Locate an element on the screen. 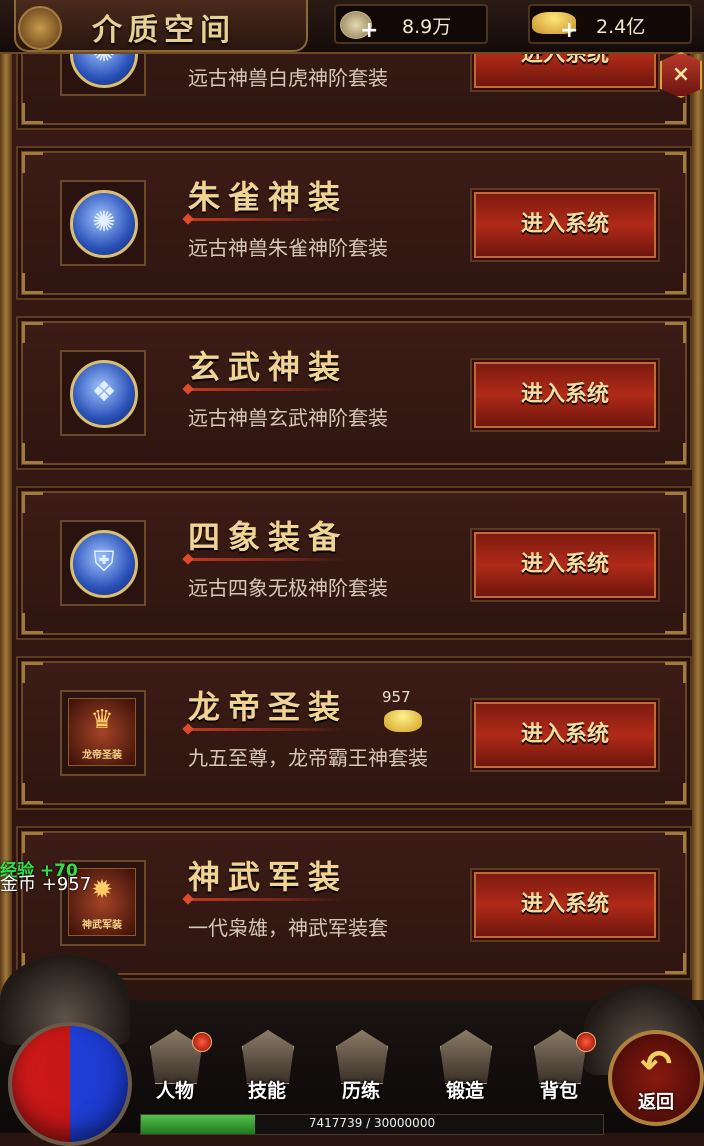 The height and width of the screenshot is (1146, 704). back-button: ↶ 返回 is located at coordinates (656, 1078).